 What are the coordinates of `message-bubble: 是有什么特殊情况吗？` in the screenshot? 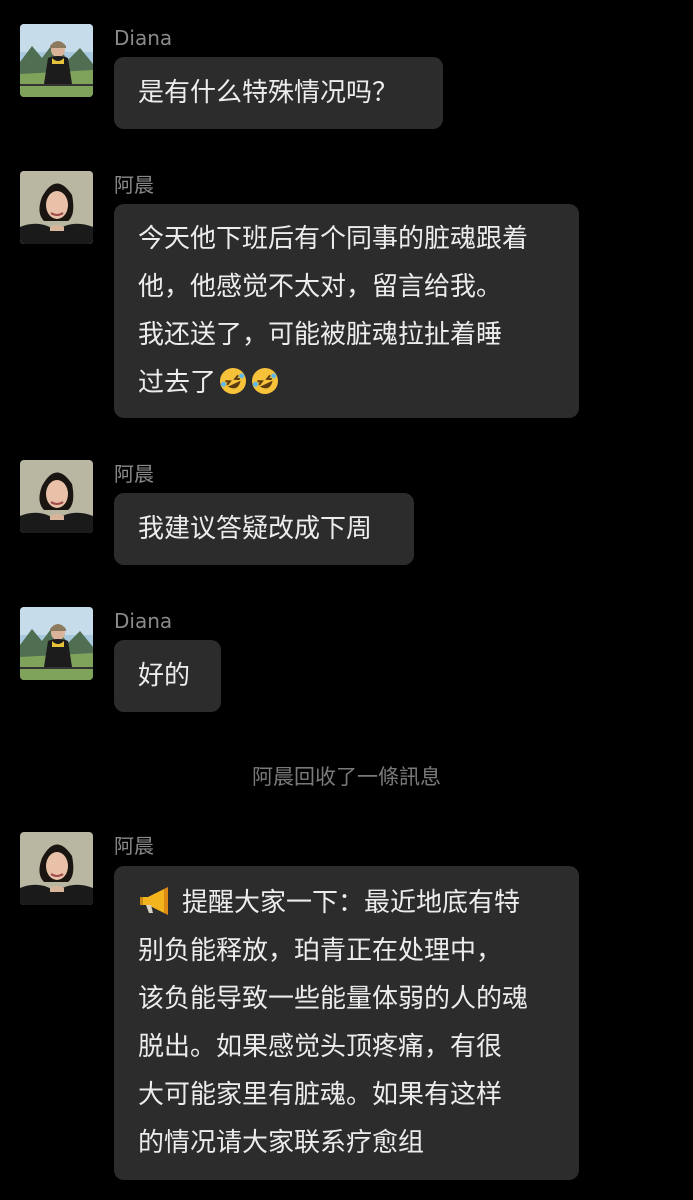 It's located at (278, 93).